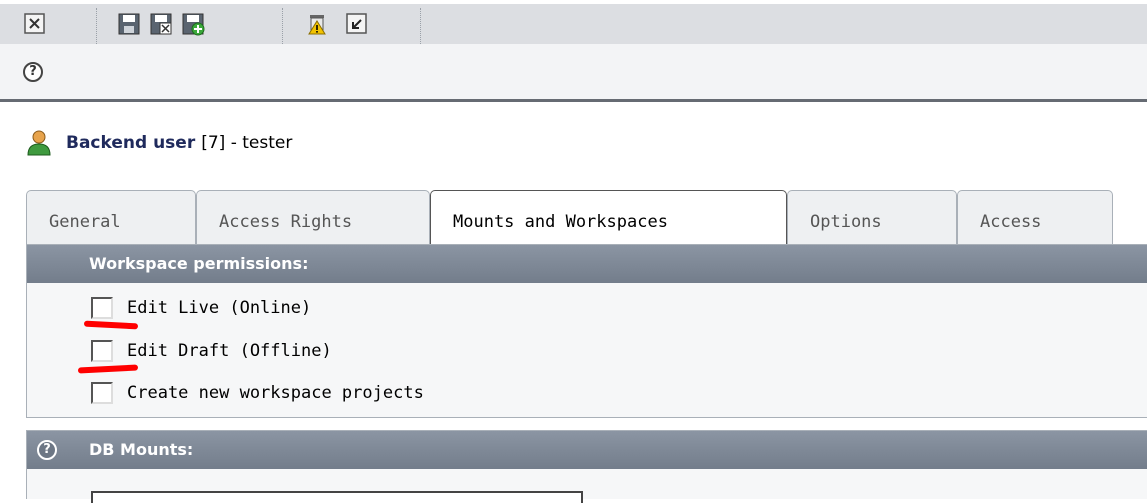 Image resolution: width=1147 pixels, height=503 pixels. I want to click on option-label: Edit Live (Online), so click(219, 308).